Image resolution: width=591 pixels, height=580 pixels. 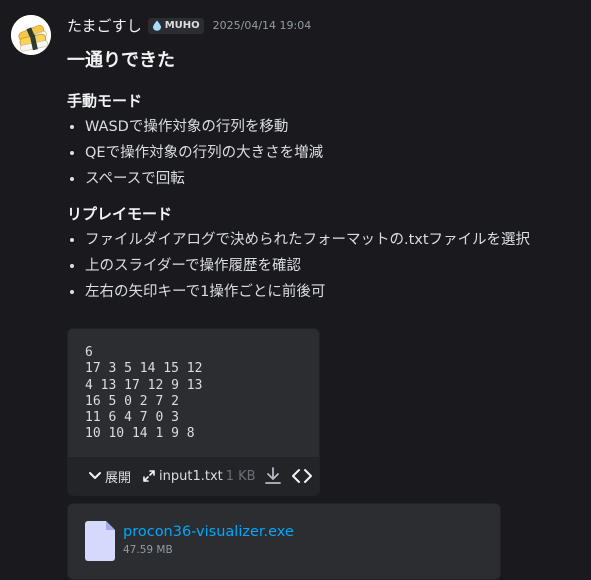 I want to click on expand-button: 展開, so click(x=109, y=476).